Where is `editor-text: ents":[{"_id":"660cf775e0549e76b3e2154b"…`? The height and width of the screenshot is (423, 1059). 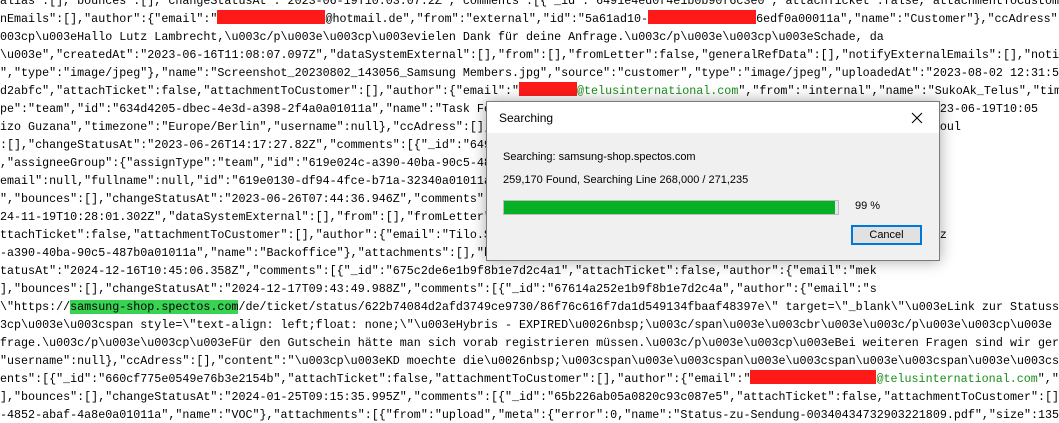
editor-text: ents":[{"_id":"660cf775e0549e76b3e2154b"… is located at coordinates (375, 379).